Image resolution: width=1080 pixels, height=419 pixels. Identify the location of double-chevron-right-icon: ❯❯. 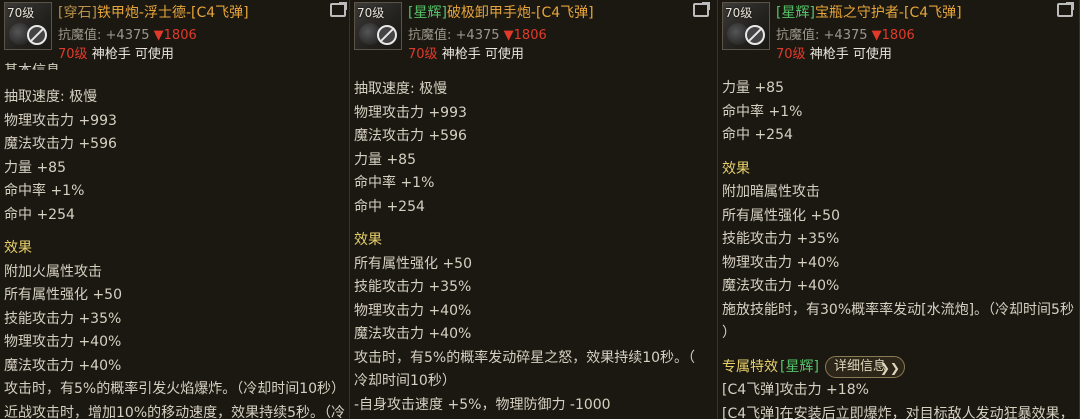
(889, 368).